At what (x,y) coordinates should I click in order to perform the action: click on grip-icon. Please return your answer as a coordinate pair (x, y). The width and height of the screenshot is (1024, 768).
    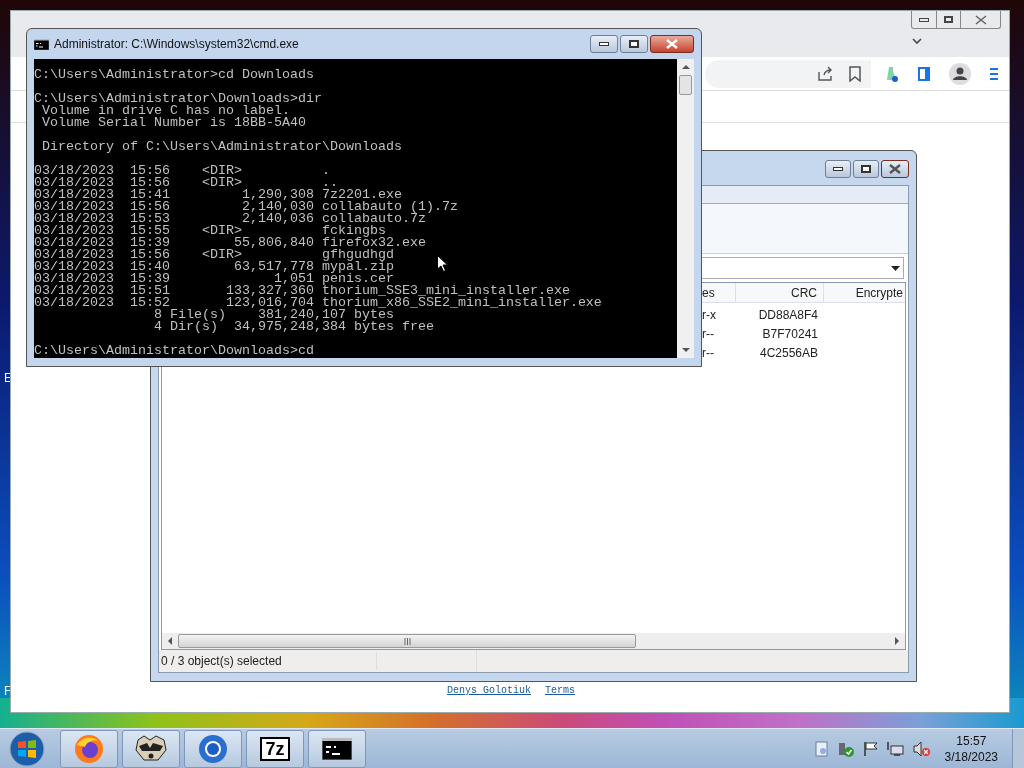
    Looking at the image, I should click on (407, 641).